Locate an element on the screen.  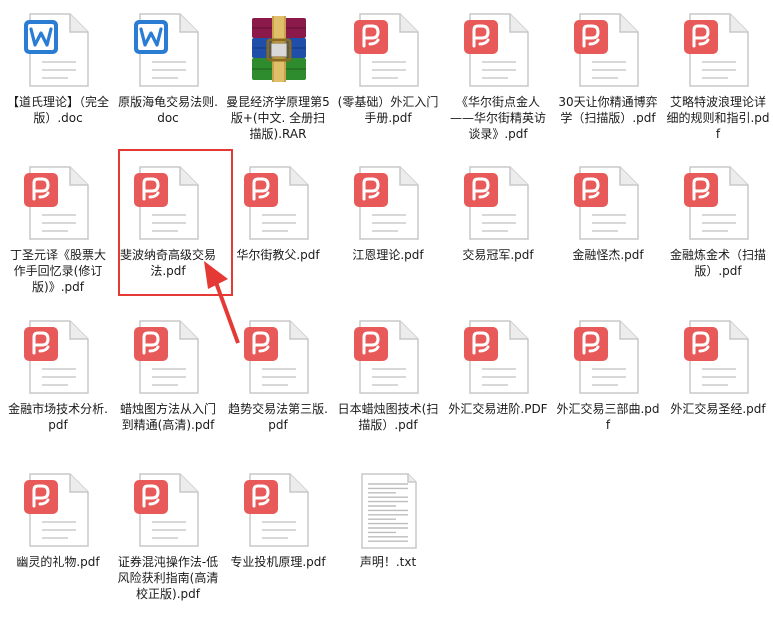
file-item: 江恩理论.pdf is located at coordinates (388, 228).